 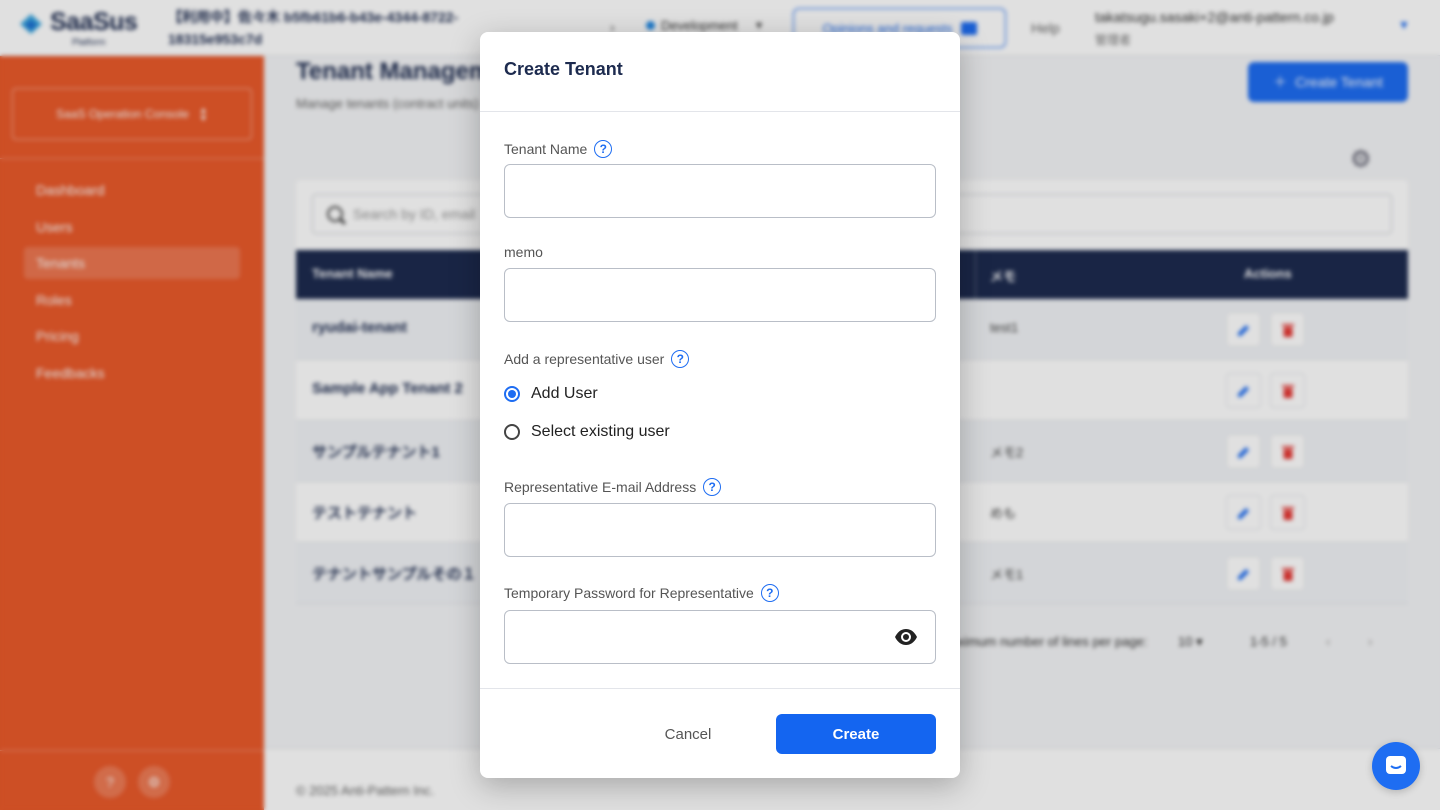 I want to click on radio-unchecked-icon, so click(x=512, y=432).